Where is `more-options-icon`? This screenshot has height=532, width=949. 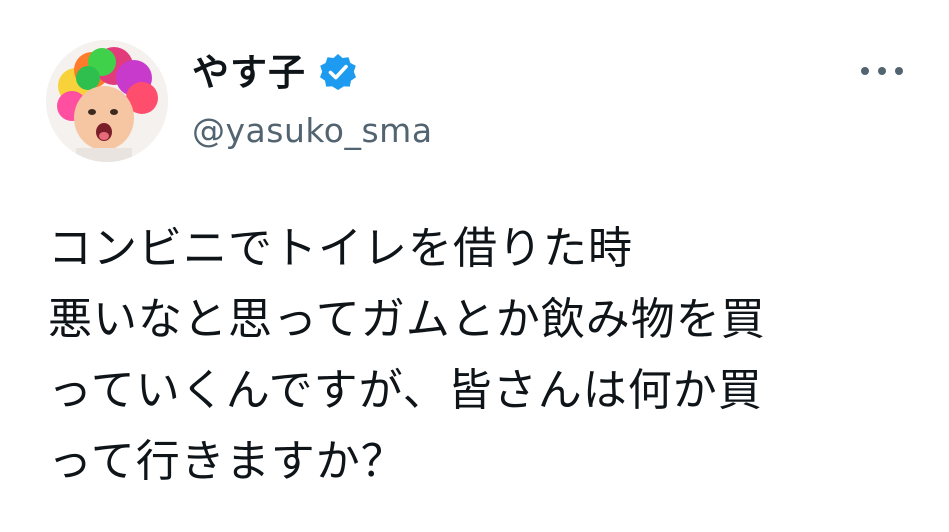
more-options-icon is located at coordinates (882, 71).